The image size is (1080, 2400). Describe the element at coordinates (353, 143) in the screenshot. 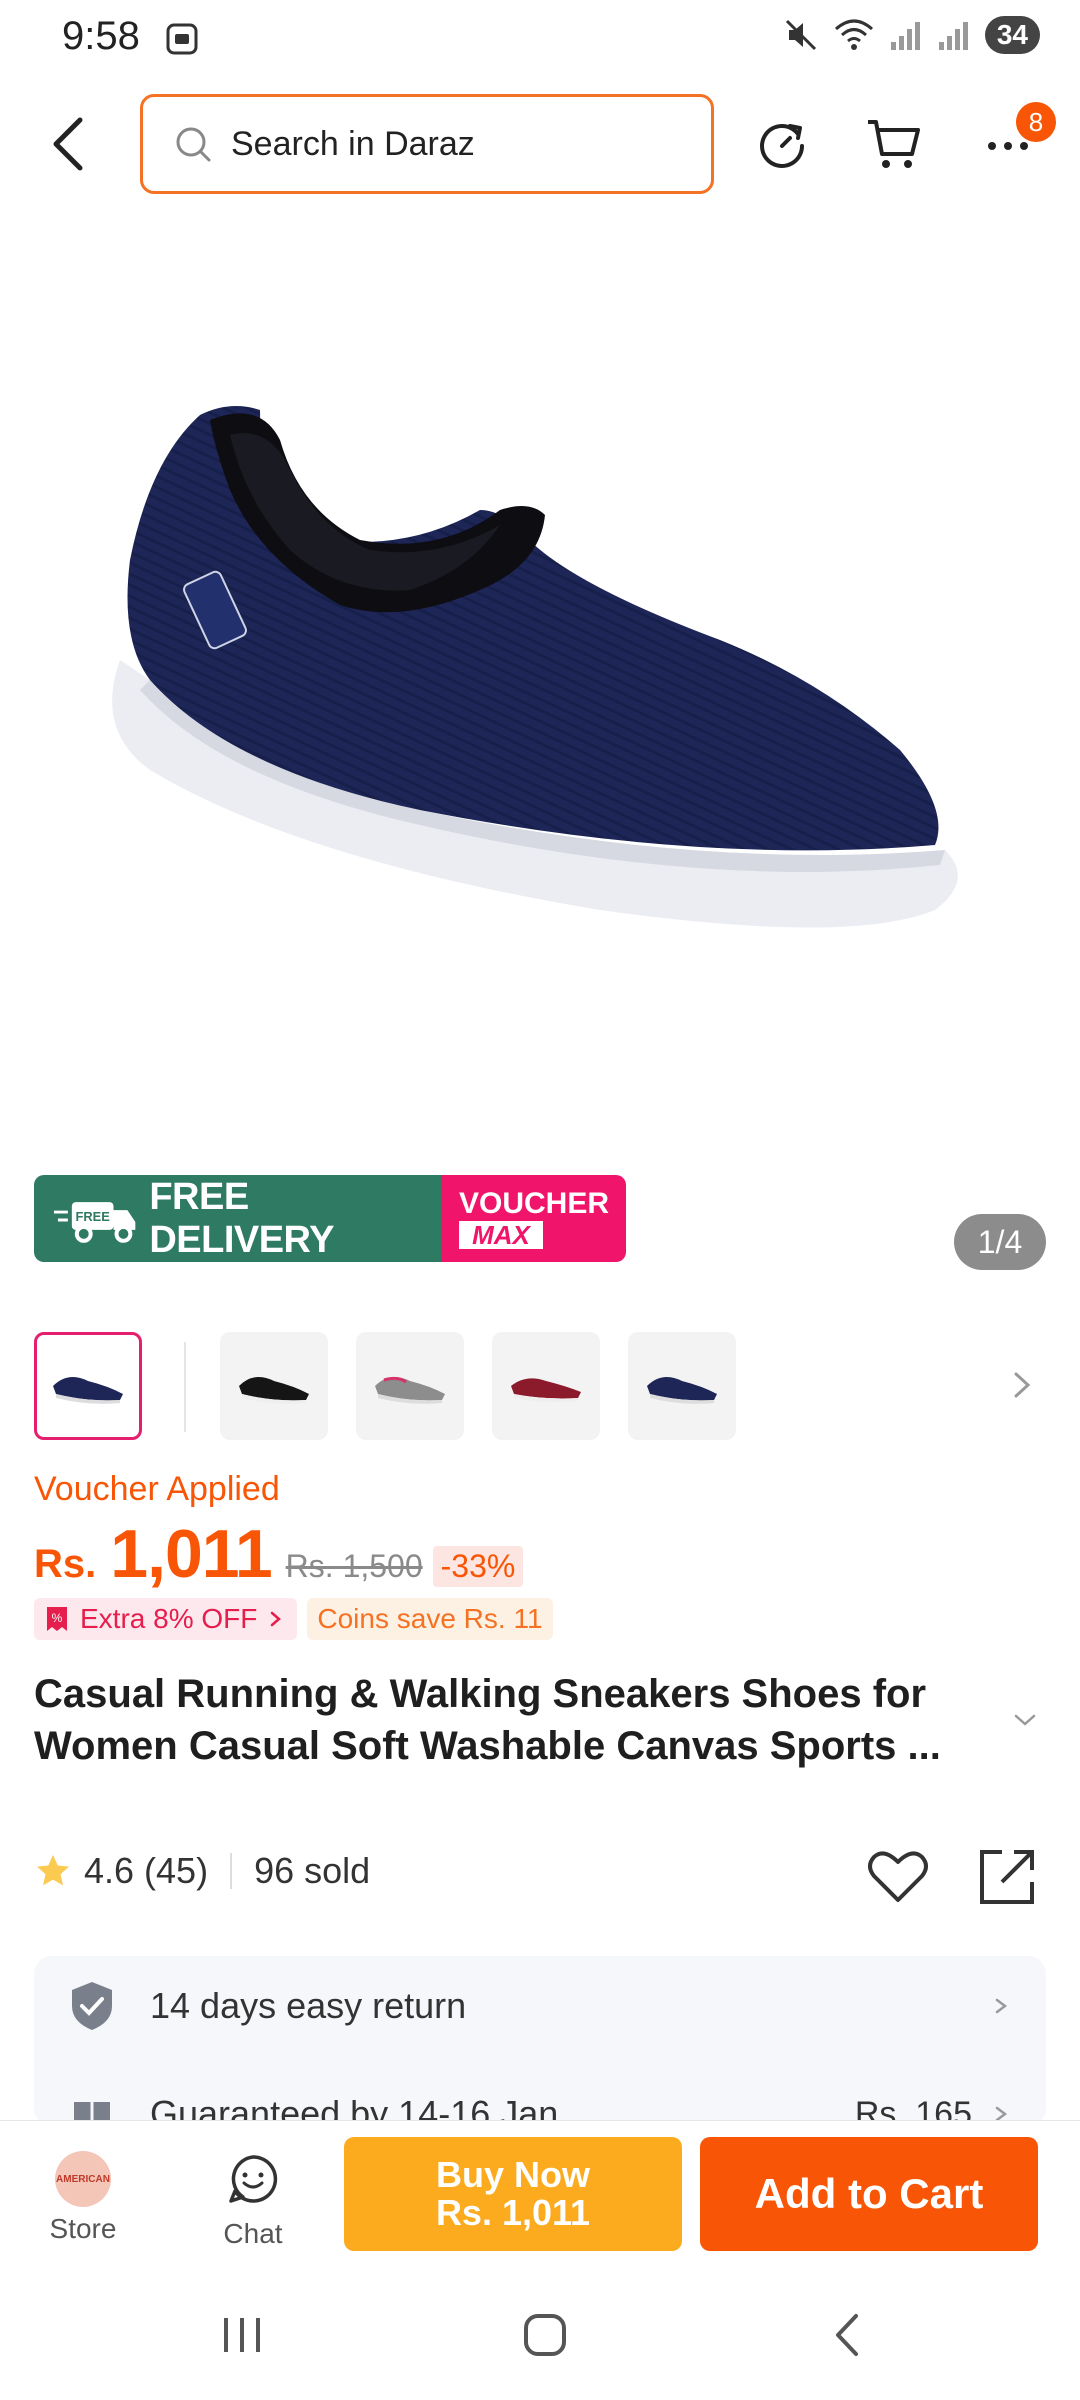

I see `search-placeholder: Search in Daraz` at that location.